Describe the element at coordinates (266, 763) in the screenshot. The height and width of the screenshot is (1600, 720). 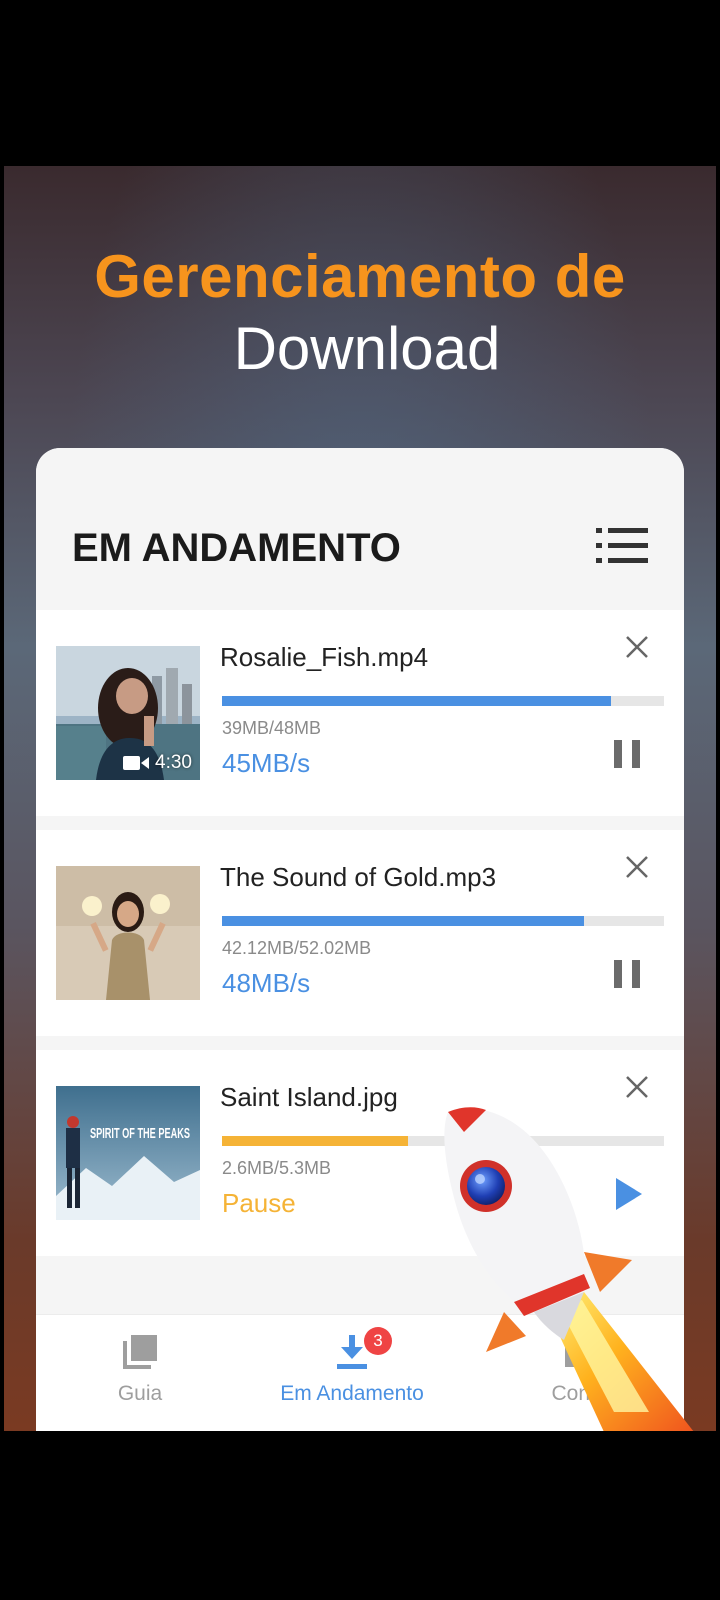
I see `download-speed: 45MB/s` at that location.